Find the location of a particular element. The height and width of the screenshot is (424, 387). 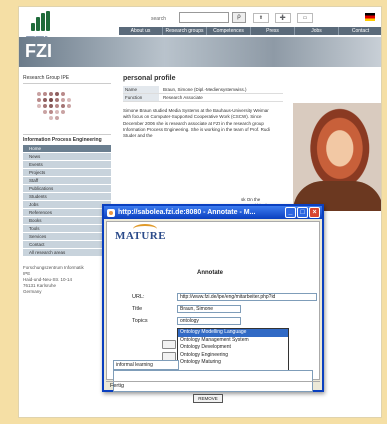

close-icon: × is located at coordinates (314, 212).